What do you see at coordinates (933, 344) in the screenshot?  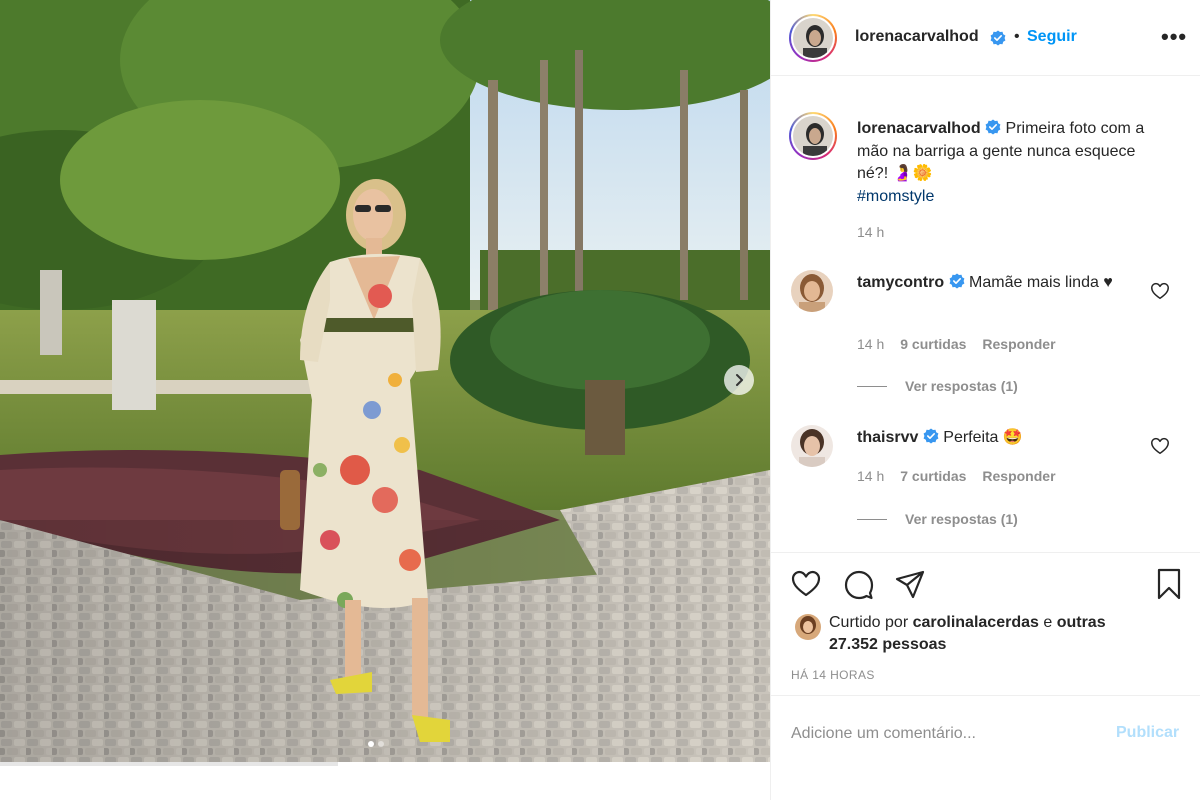 I see `comment-likes: 9 curtidas` at bounding box center [933, 344].